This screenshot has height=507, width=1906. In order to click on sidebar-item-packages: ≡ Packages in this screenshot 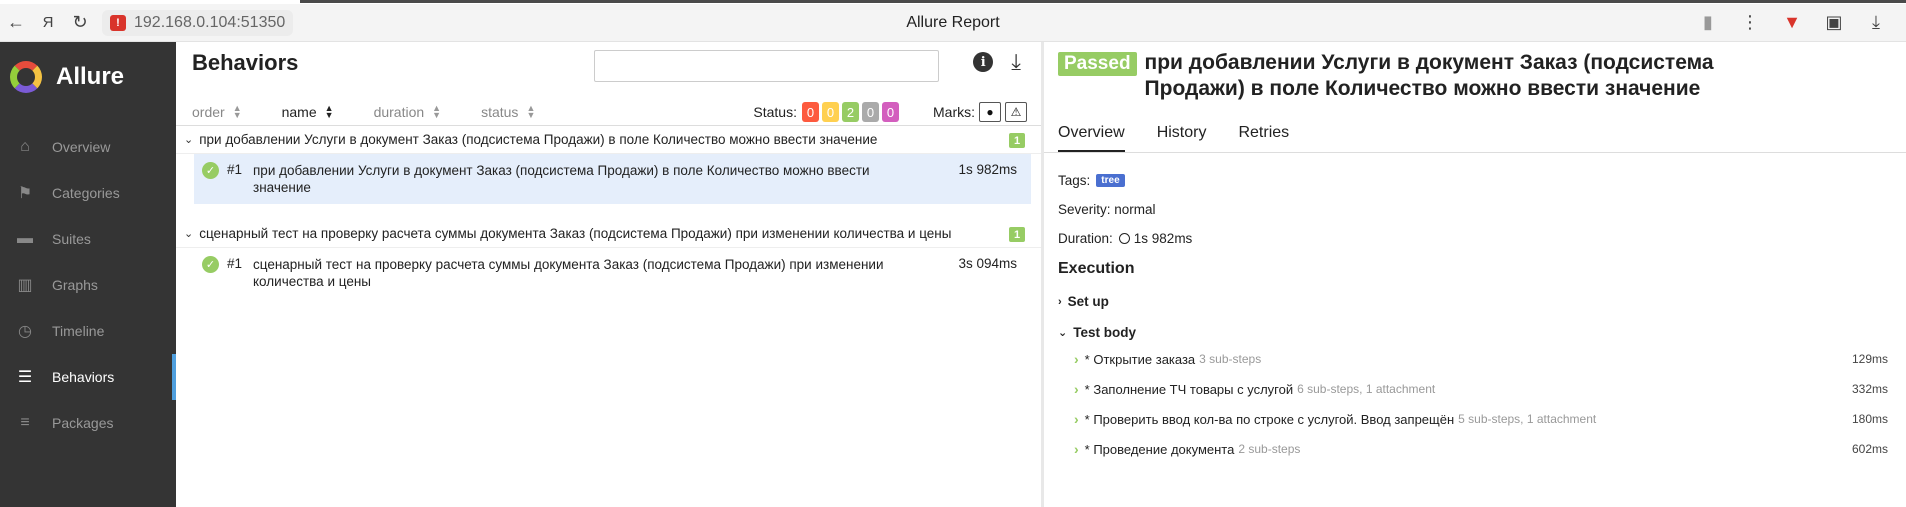, I will do `click(88, 423)`.